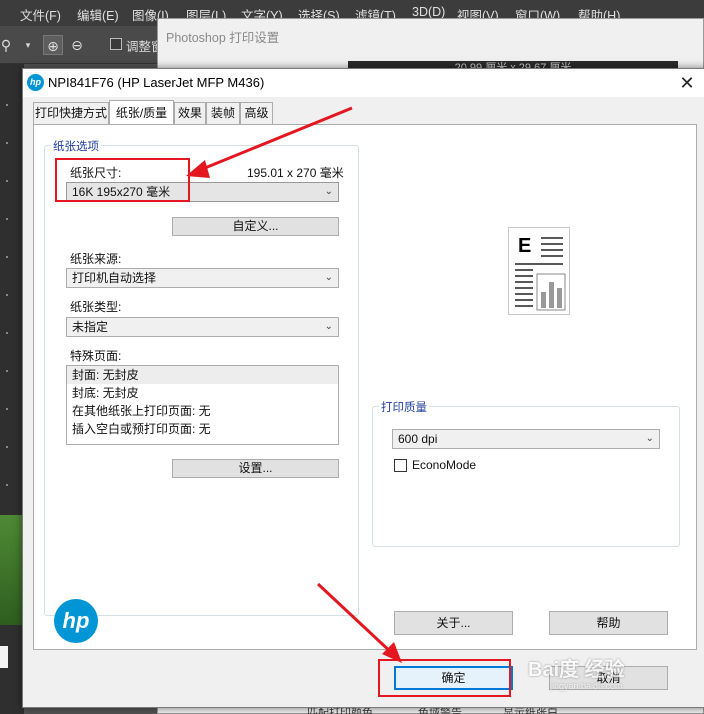 This screenshot has height=714, width=704. What do you see at coordinates (96, 307) in the screenshot?
I see `paper-type-label: 纸张类型:` at bounding box center [96, 307].